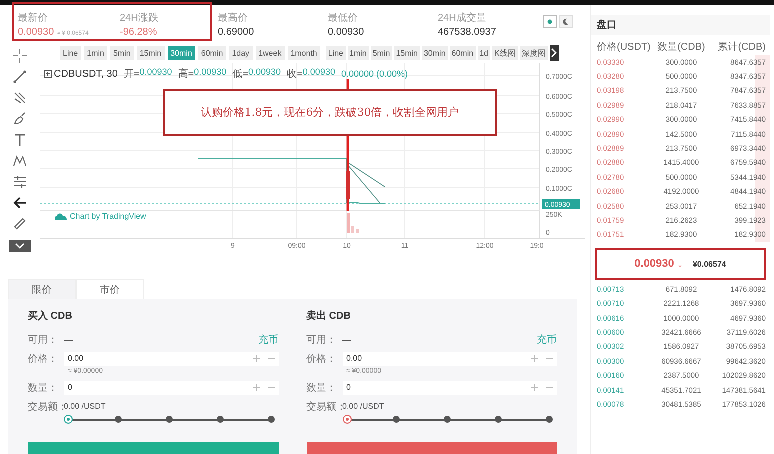 Image resolution: width=774 pixels, height=454 pixels. I want to click on ohlc-label: 收=, so click(295, 74).